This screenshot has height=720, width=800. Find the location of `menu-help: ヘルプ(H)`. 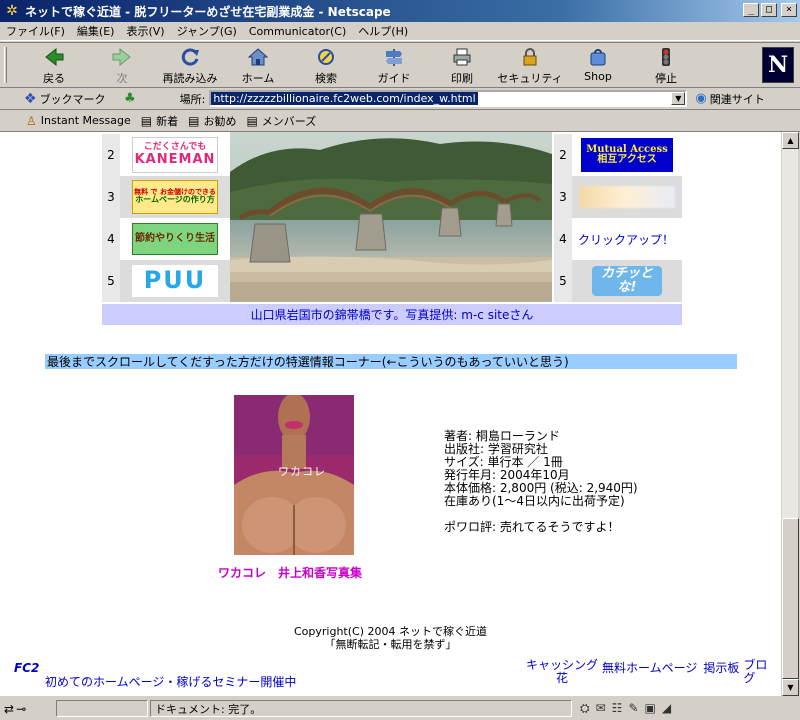

menu-help: ヘルプ(H) is located at coordinates (383, 31).